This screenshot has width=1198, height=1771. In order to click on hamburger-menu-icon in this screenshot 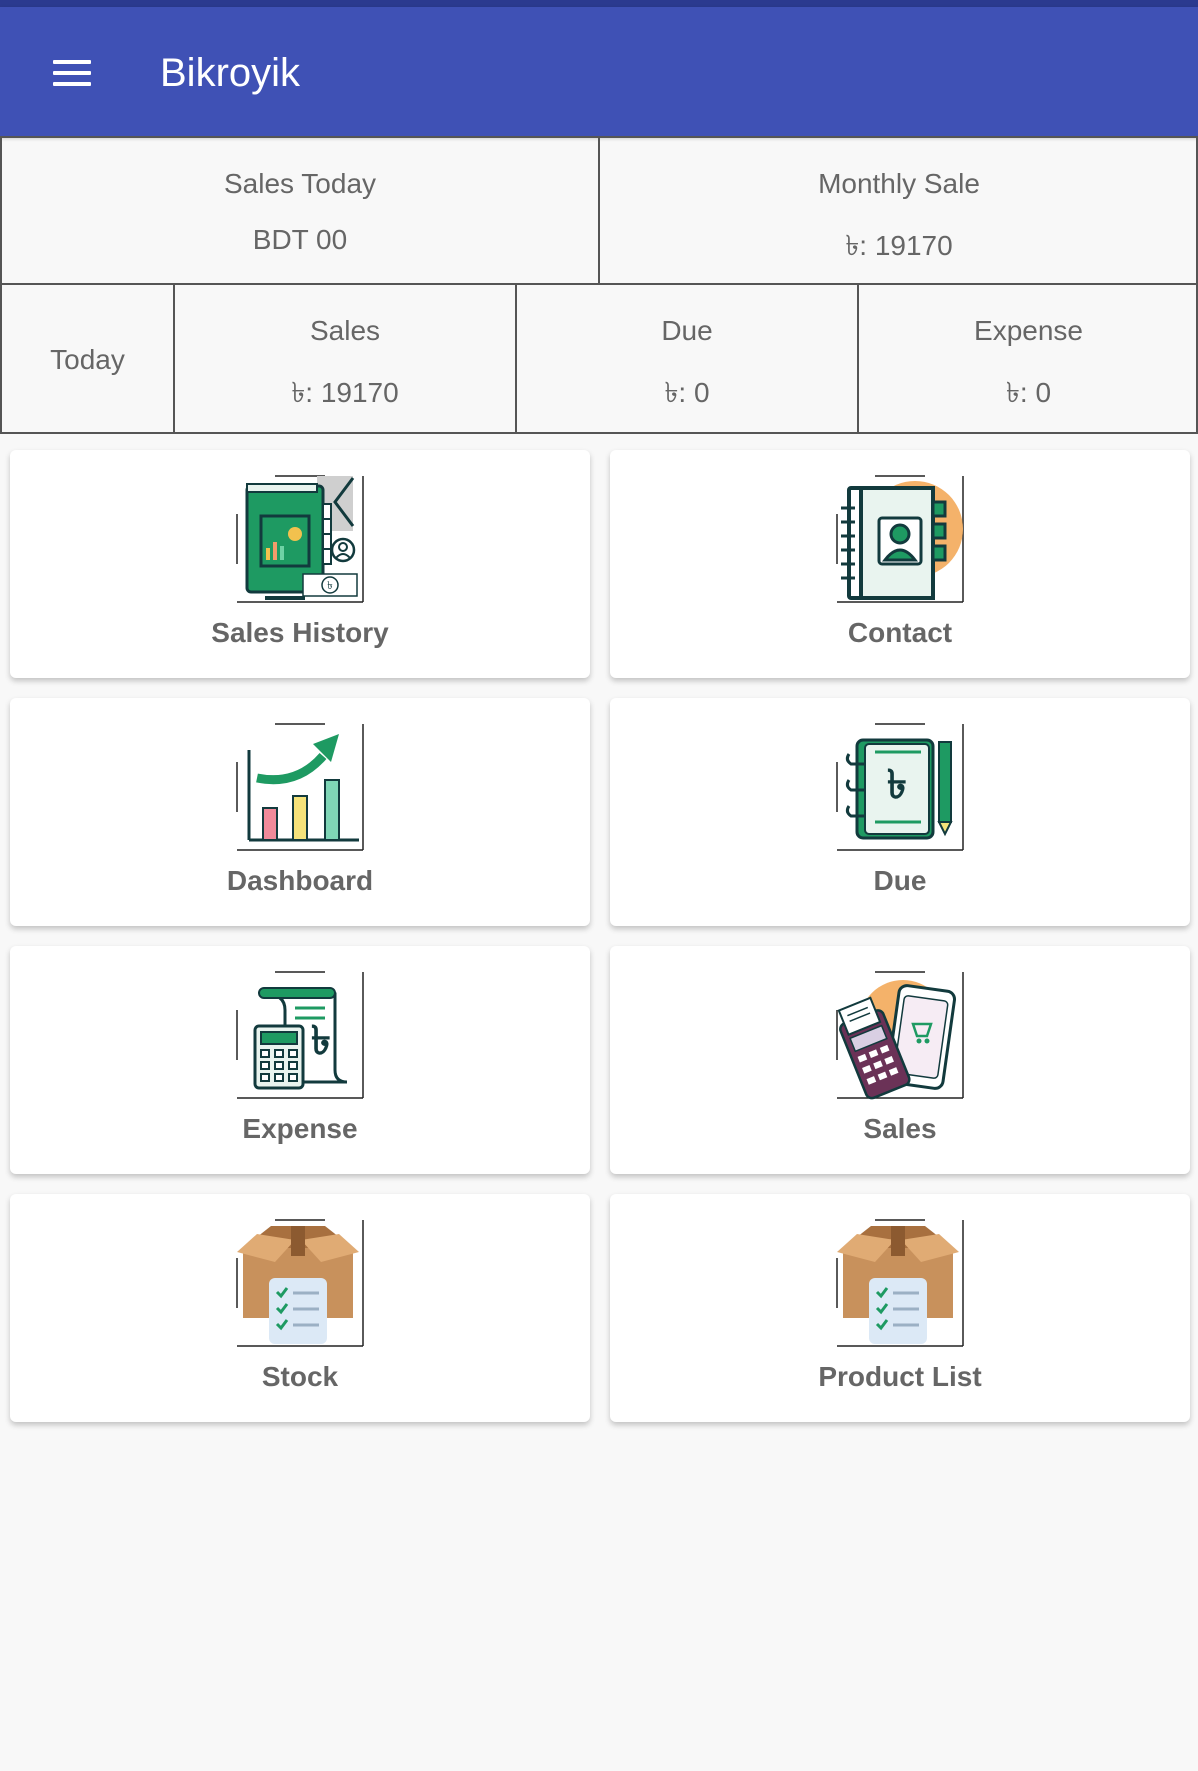, I will do `click(72, 73)`.